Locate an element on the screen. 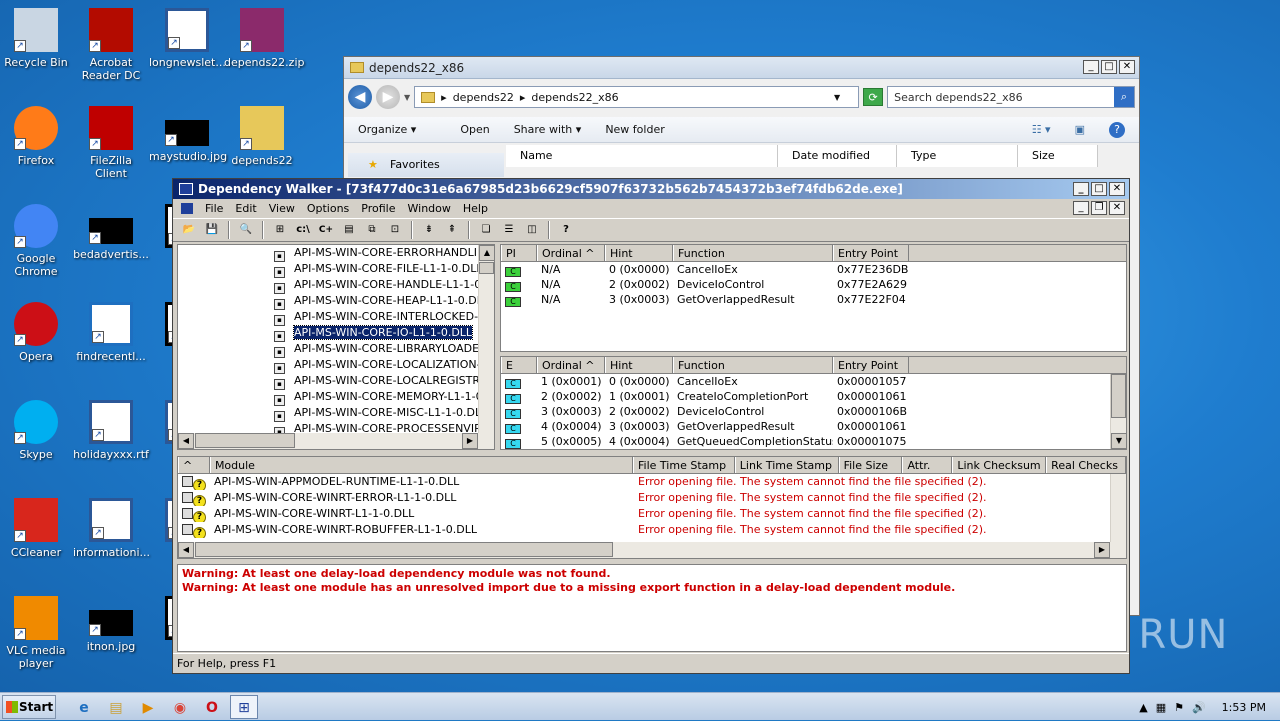 This screenshot has height=721, width=1280. scroll-left-button: ◀ is located at coordinates (186, 550).